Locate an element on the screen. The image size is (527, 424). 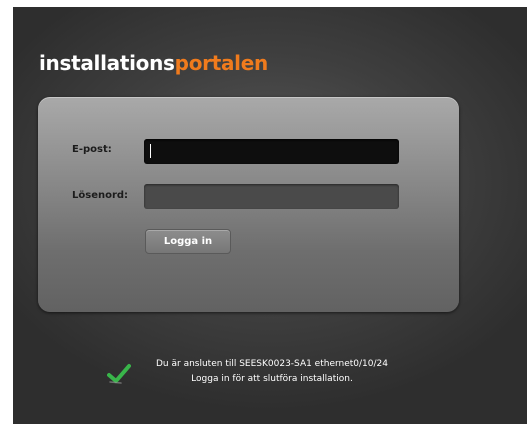
status-line-instruction: Logga in för att slutföra installation. is located at coordinates (272, 379).